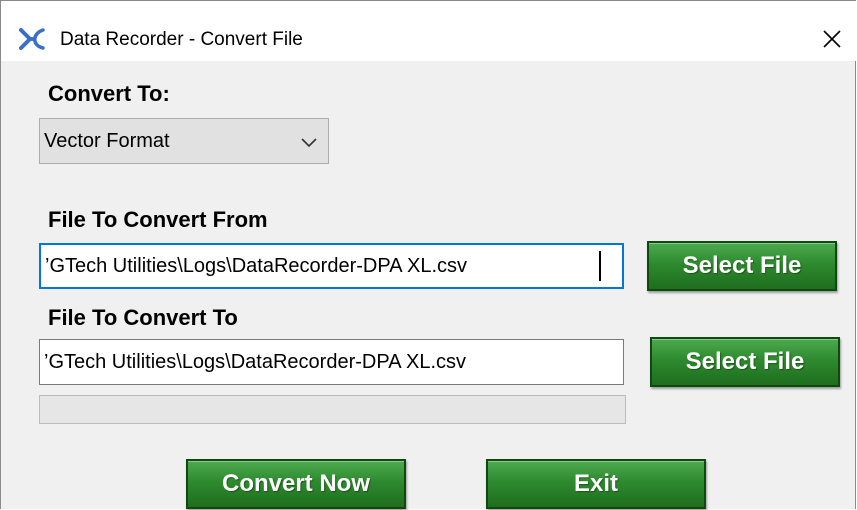 The image size is (857, 510). Describe the element at coordinates (309, 143) in the screenshot. I see `chevron-down-icon` at that location.